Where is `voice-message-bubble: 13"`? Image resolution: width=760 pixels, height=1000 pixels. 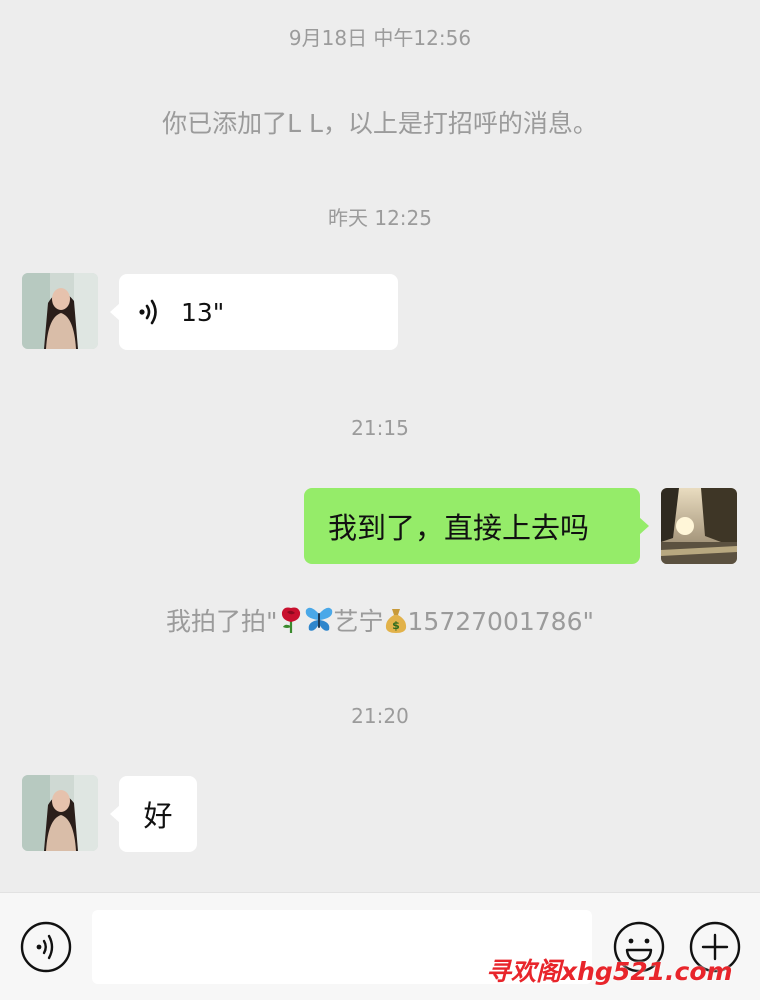 voice-message-bubble: 13" is located at coordinates (254, 312).